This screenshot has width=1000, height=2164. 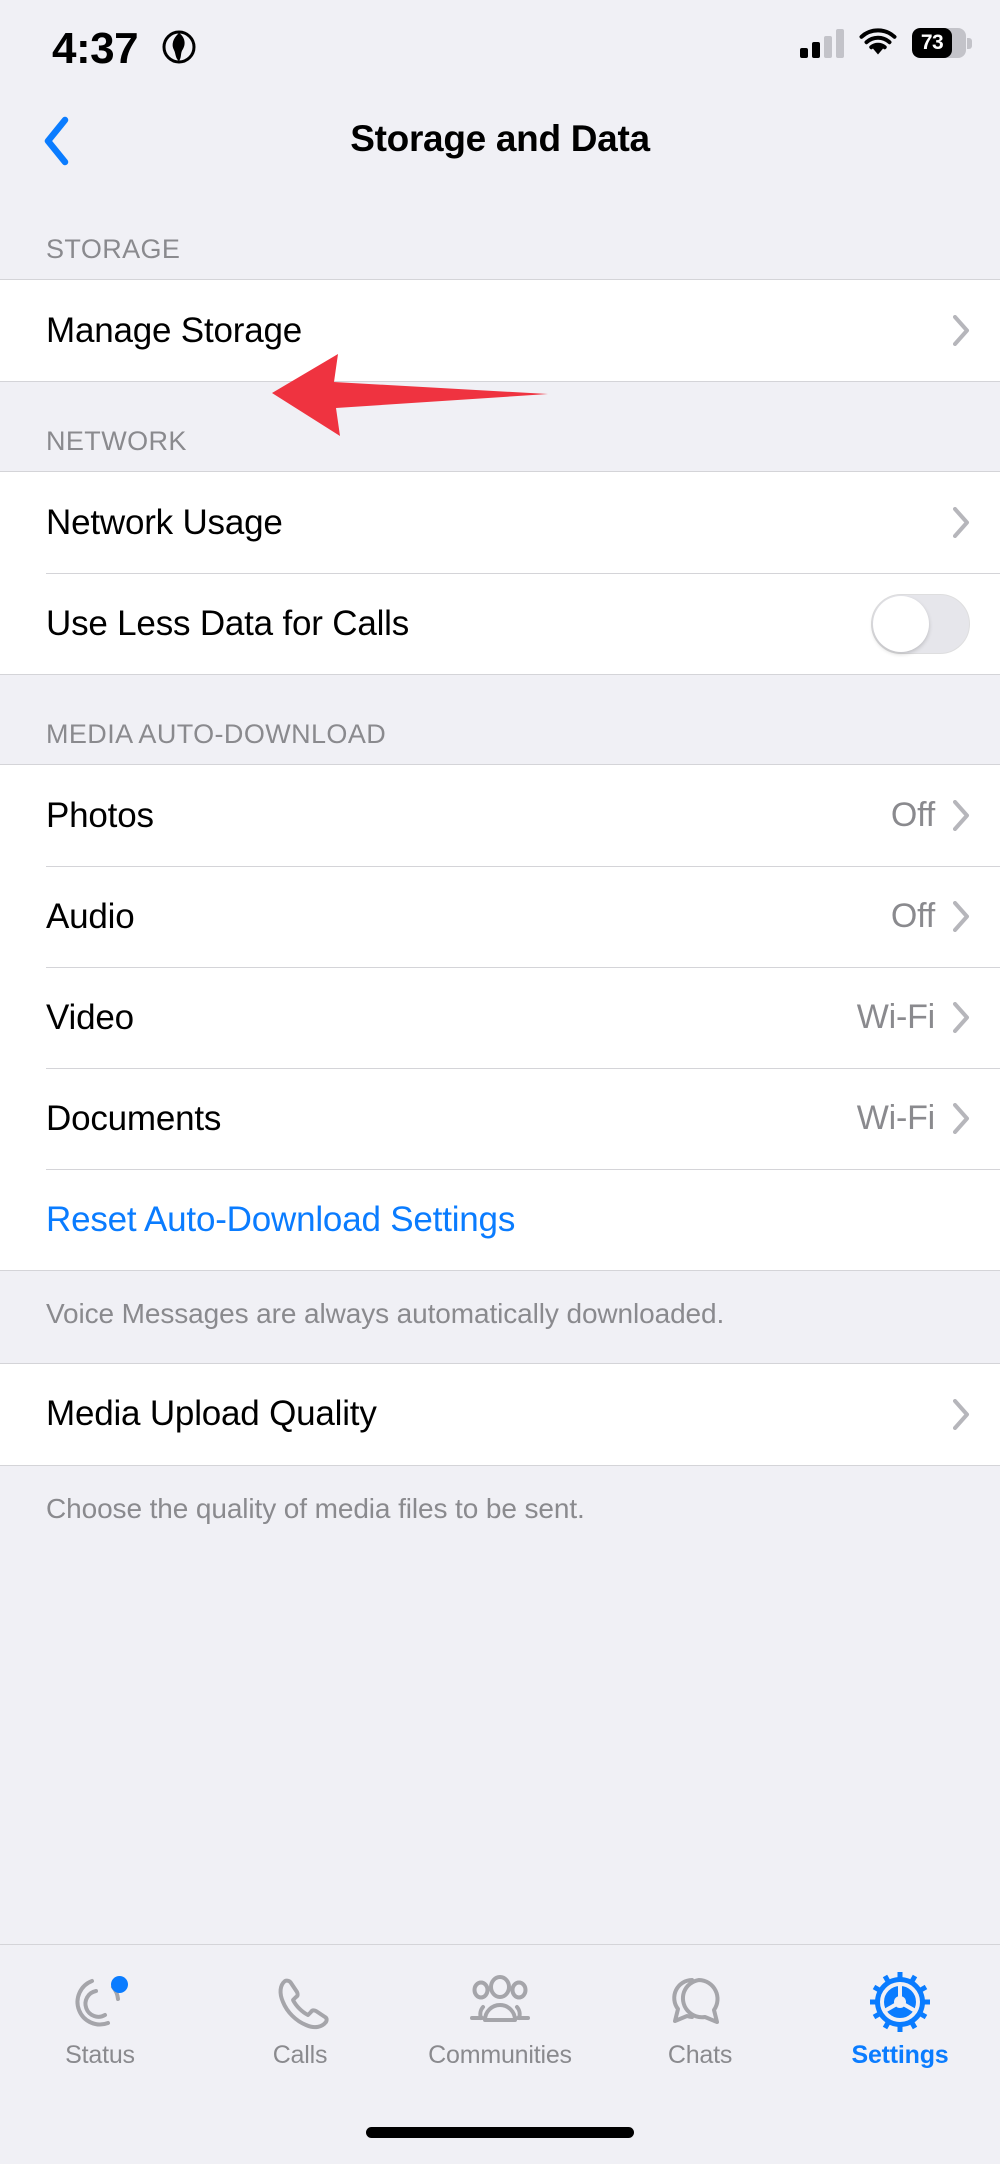 I want to click on row-reset-auto-download-settings: Reset Auto-Download Settings, so click(x=500, y=1219).